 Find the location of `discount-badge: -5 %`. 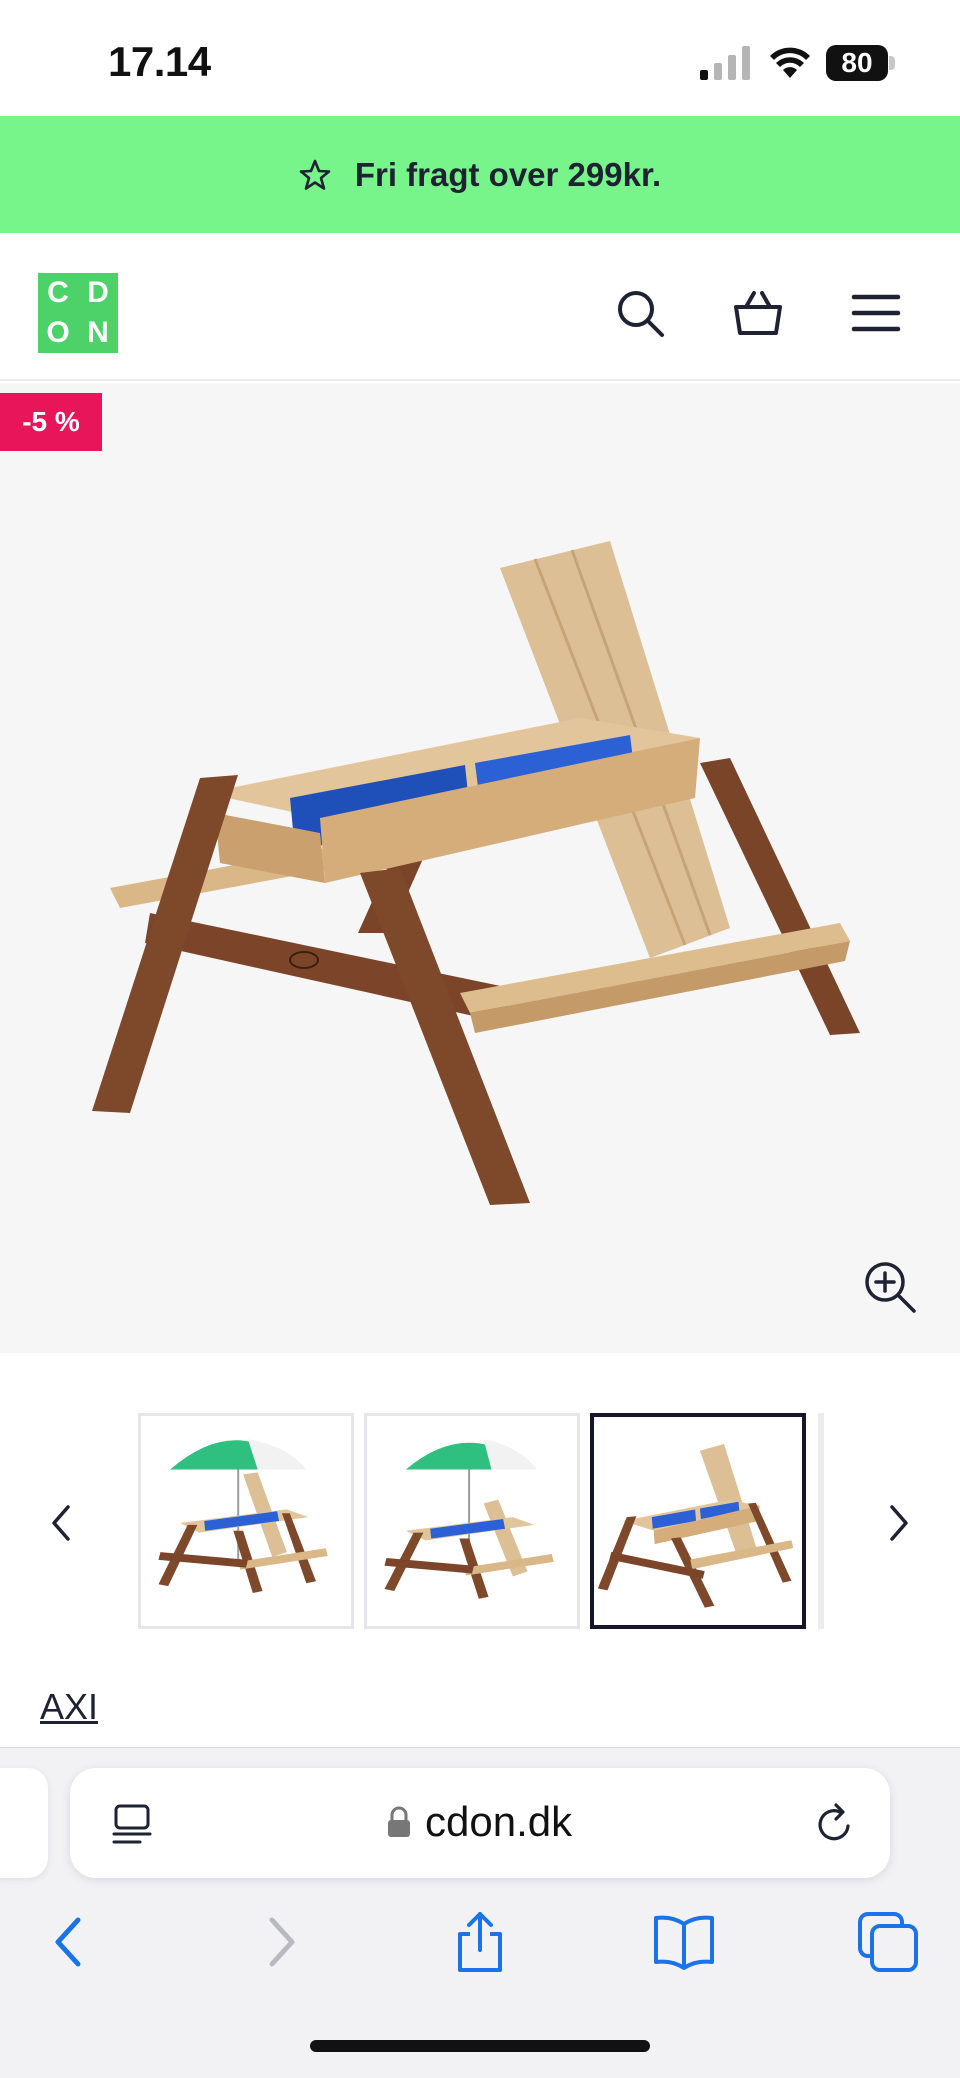

discount-badge: -5 % is located at coordinates (51, 422).